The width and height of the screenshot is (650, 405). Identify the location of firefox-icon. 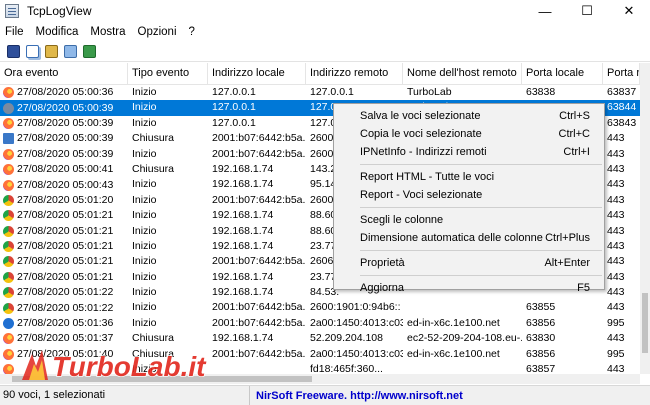
(8, 154).